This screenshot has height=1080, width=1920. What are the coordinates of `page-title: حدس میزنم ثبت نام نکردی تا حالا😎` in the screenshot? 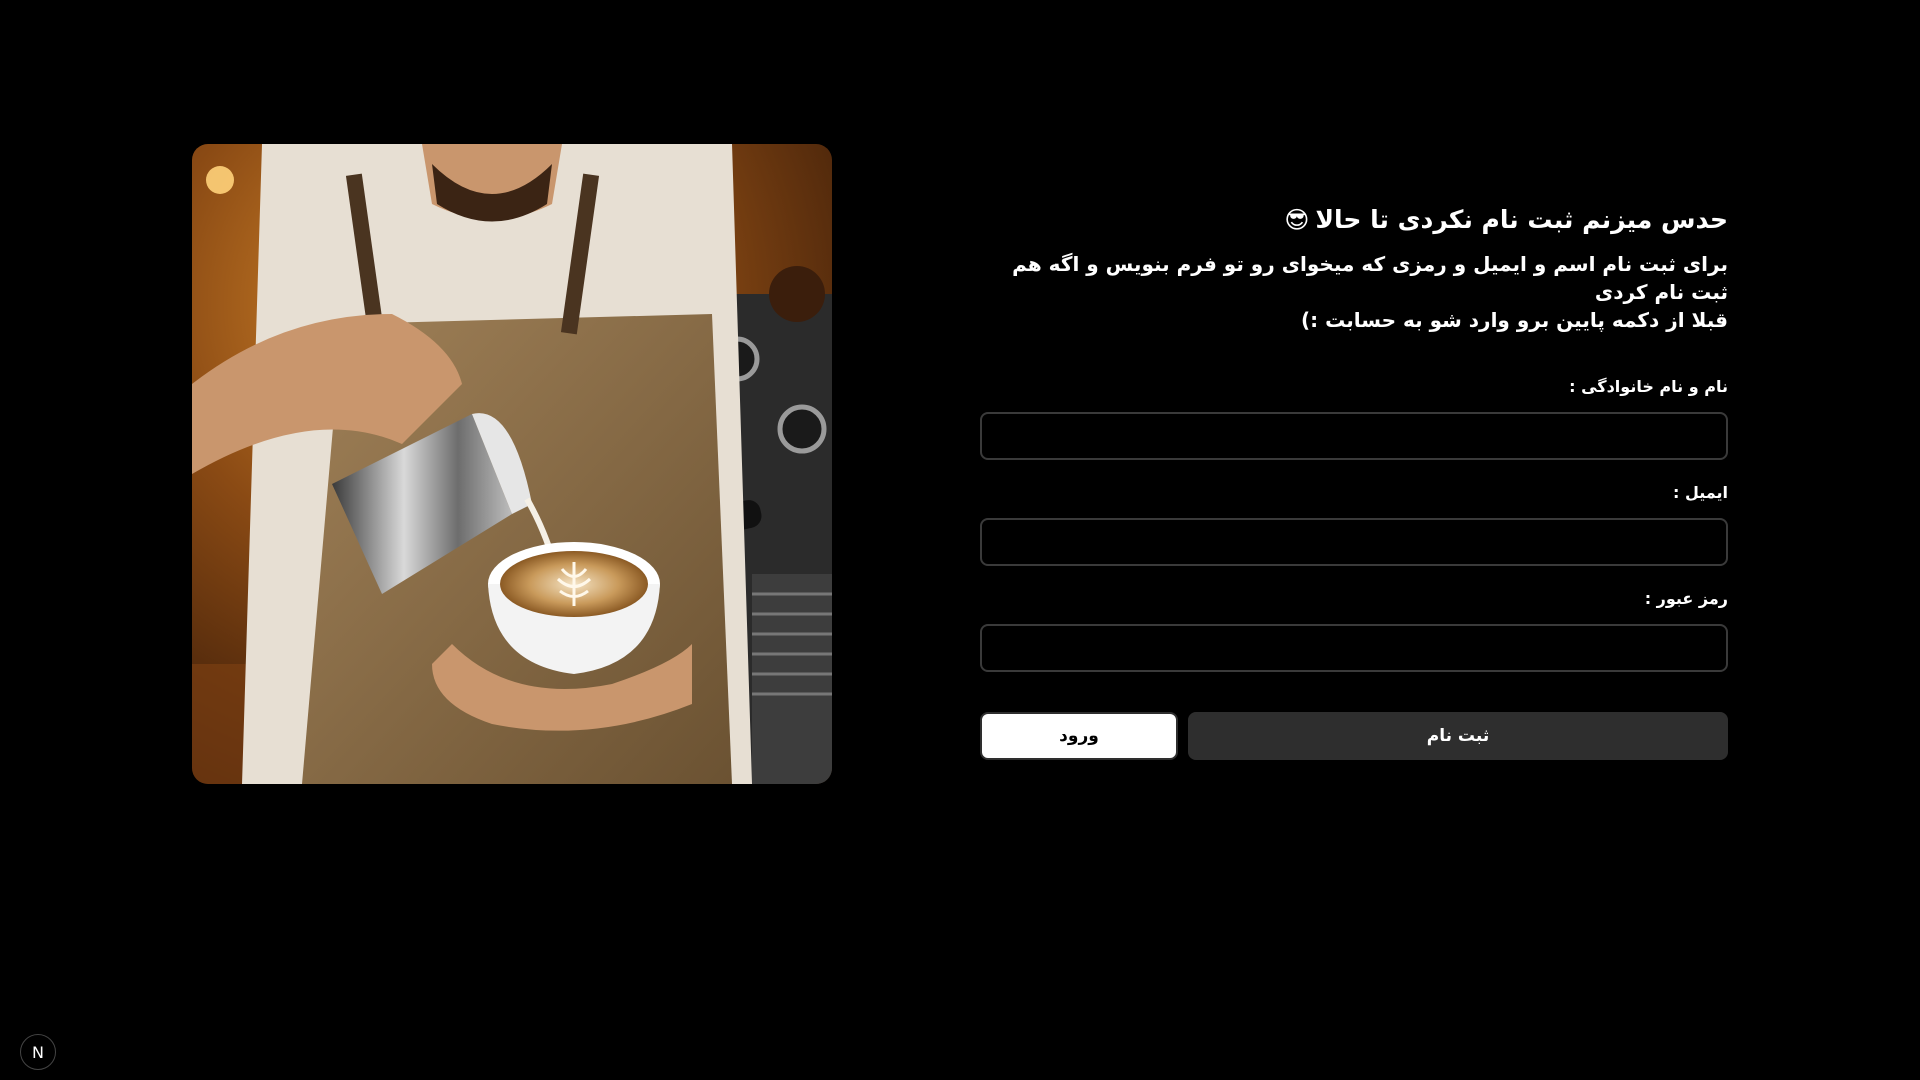 It's located at (1354, 220).